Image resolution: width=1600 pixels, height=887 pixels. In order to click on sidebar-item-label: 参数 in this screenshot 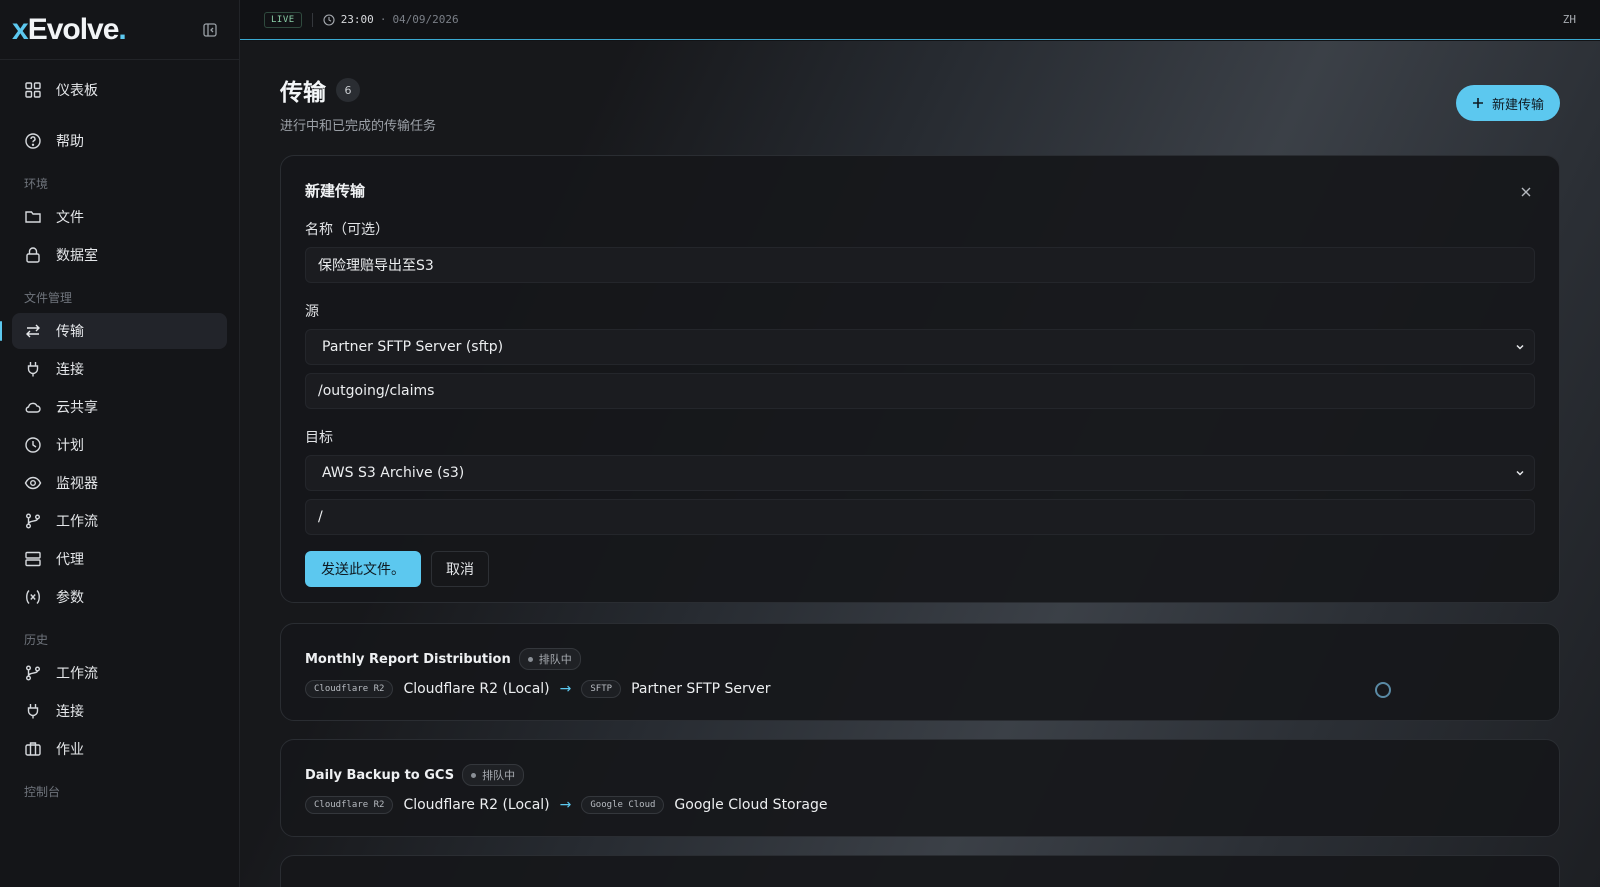, I will do `click(70, 598)`.